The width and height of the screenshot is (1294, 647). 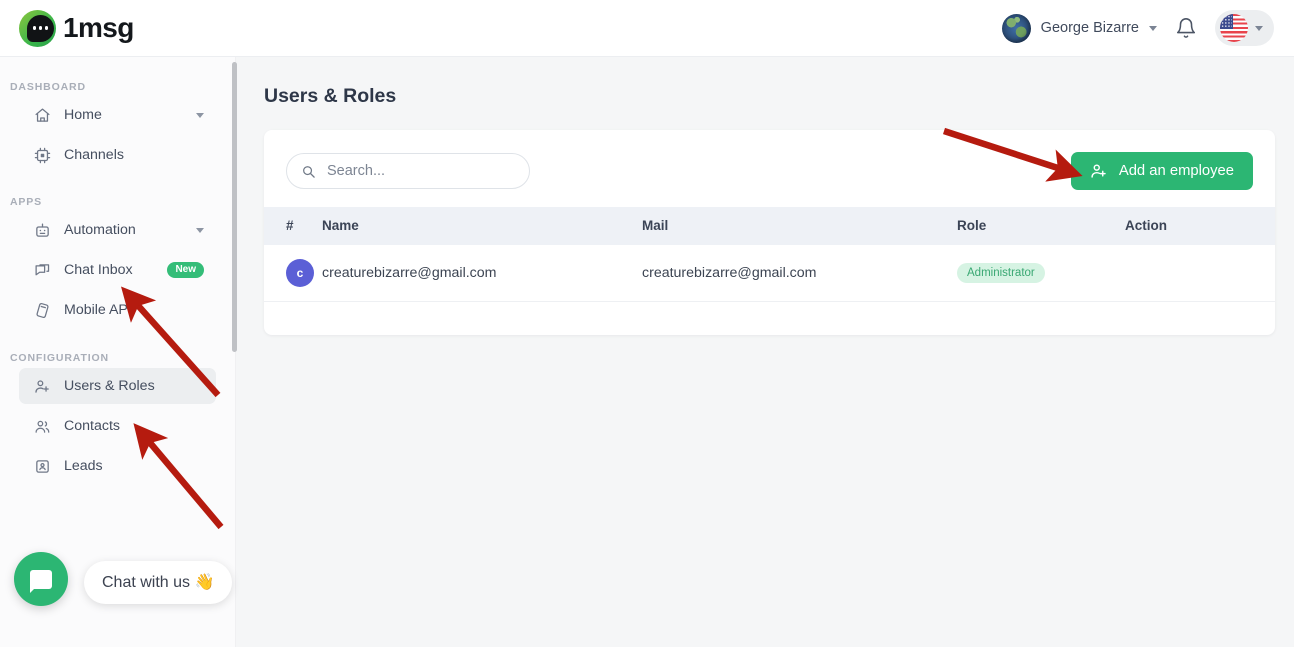 I want to click on row-name: creaturebizarre@gmail.com, so click(x=482, y=273).